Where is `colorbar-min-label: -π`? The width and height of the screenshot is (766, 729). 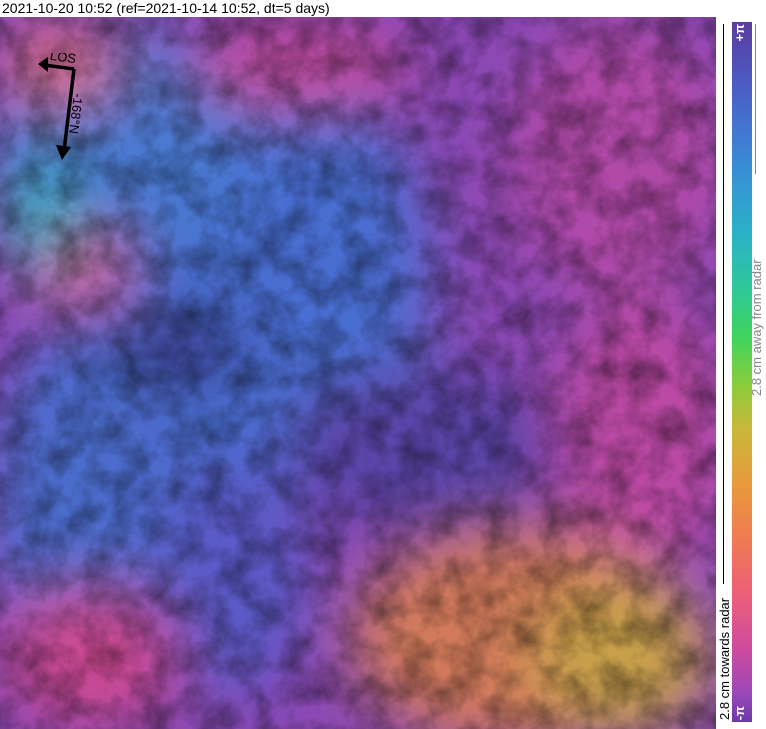
colorbar-min-label: -π is located at coordinates (739, 712).